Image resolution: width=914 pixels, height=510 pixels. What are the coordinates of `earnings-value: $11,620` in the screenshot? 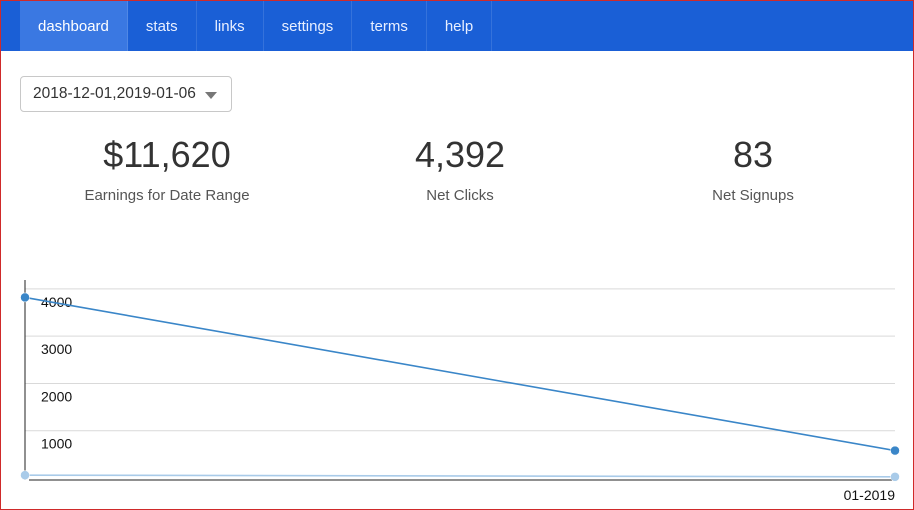 It's located at (167, 154).